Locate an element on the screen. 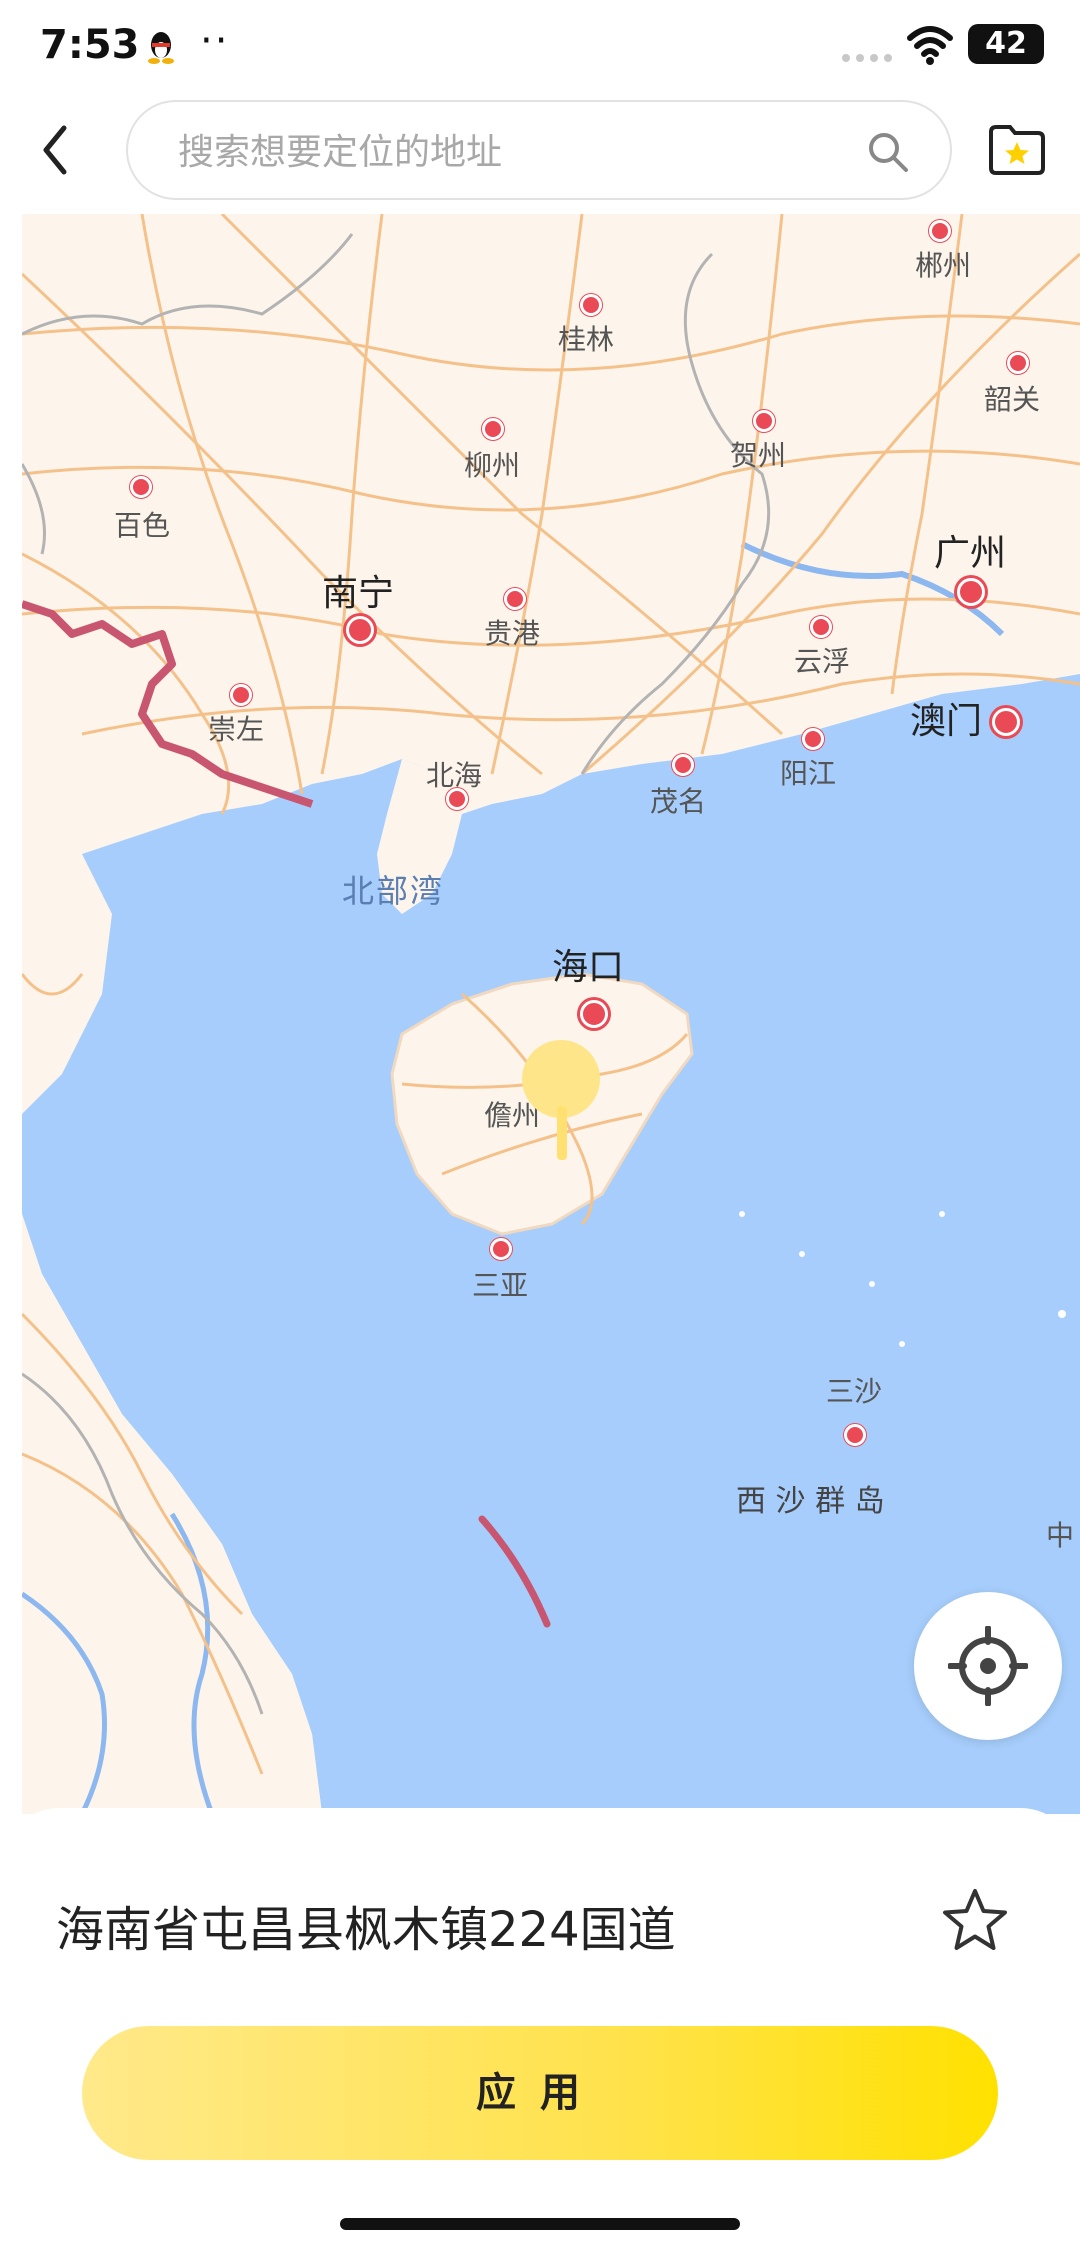 This screenshot has height=2248, width=1080. back-arrow-icon is located at coordinates (56, 150).